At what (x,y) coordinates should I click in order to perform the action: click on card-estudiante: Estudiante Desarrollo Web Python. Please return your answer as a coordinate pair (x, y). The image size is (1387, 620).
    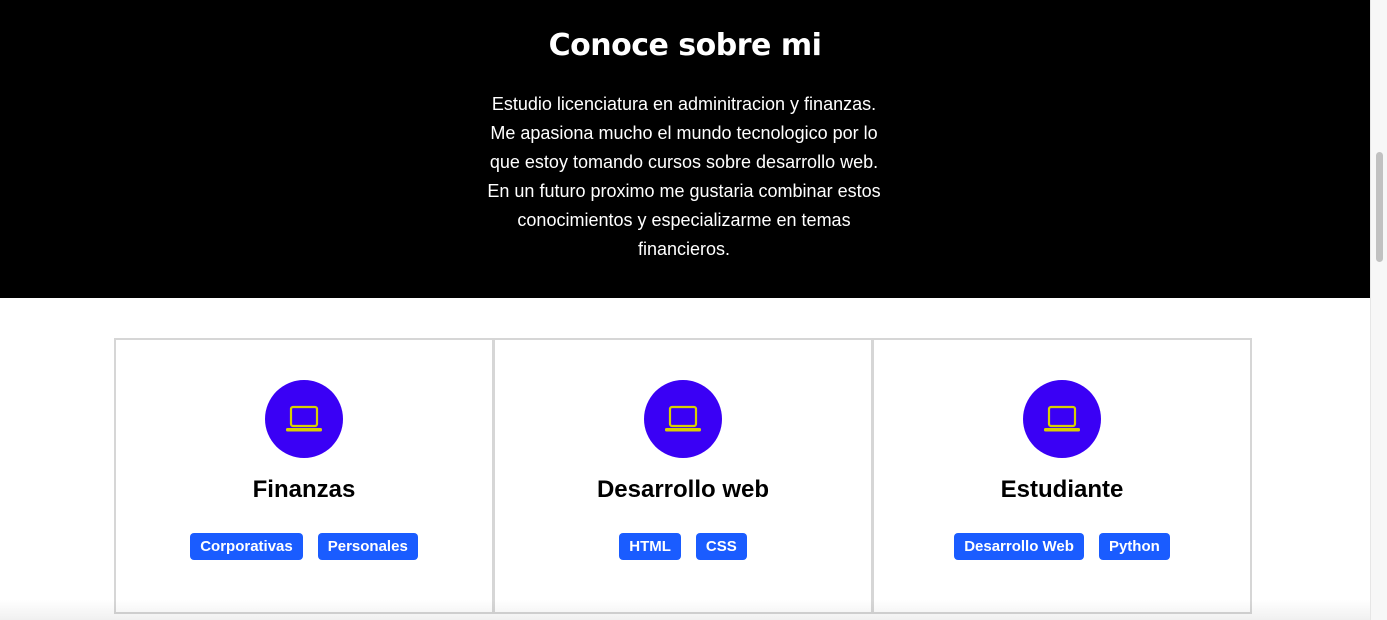
    Looking at the image, I should click on (1062, 476).